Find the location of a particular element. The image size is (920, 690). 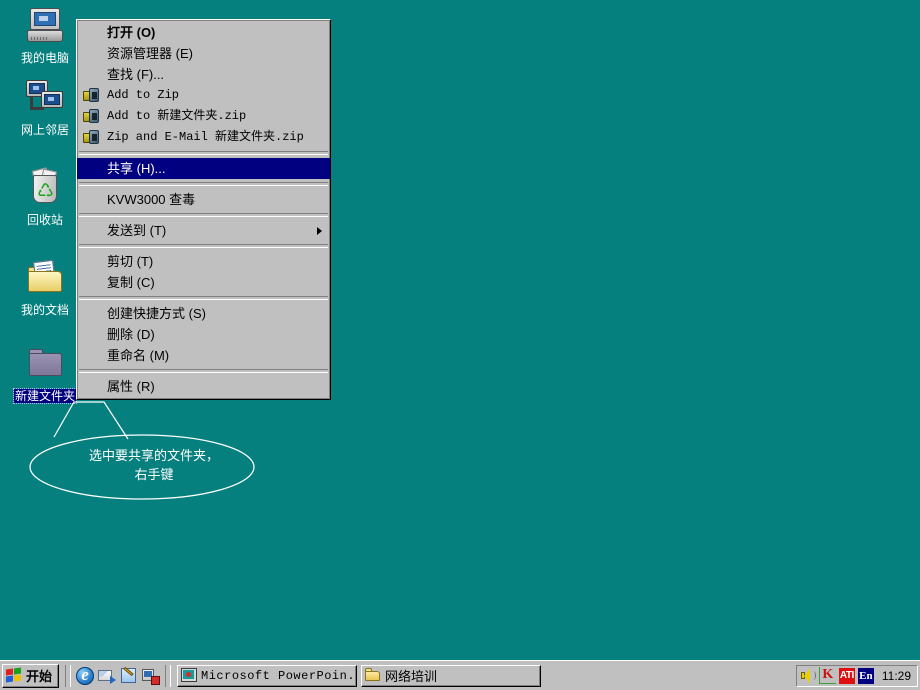

start-button: 开始 is located at coordinates (31, 675).